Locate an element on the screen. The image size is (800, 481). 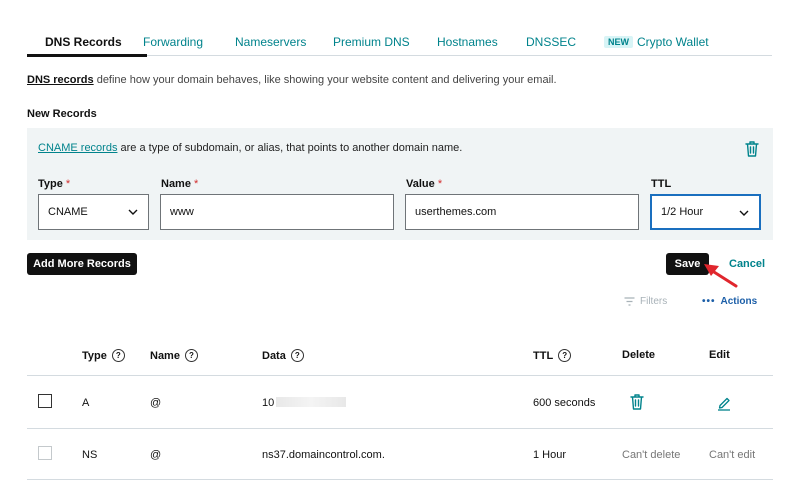
tab-dnssec: DNSSEC is located at coordinates (551, 42).